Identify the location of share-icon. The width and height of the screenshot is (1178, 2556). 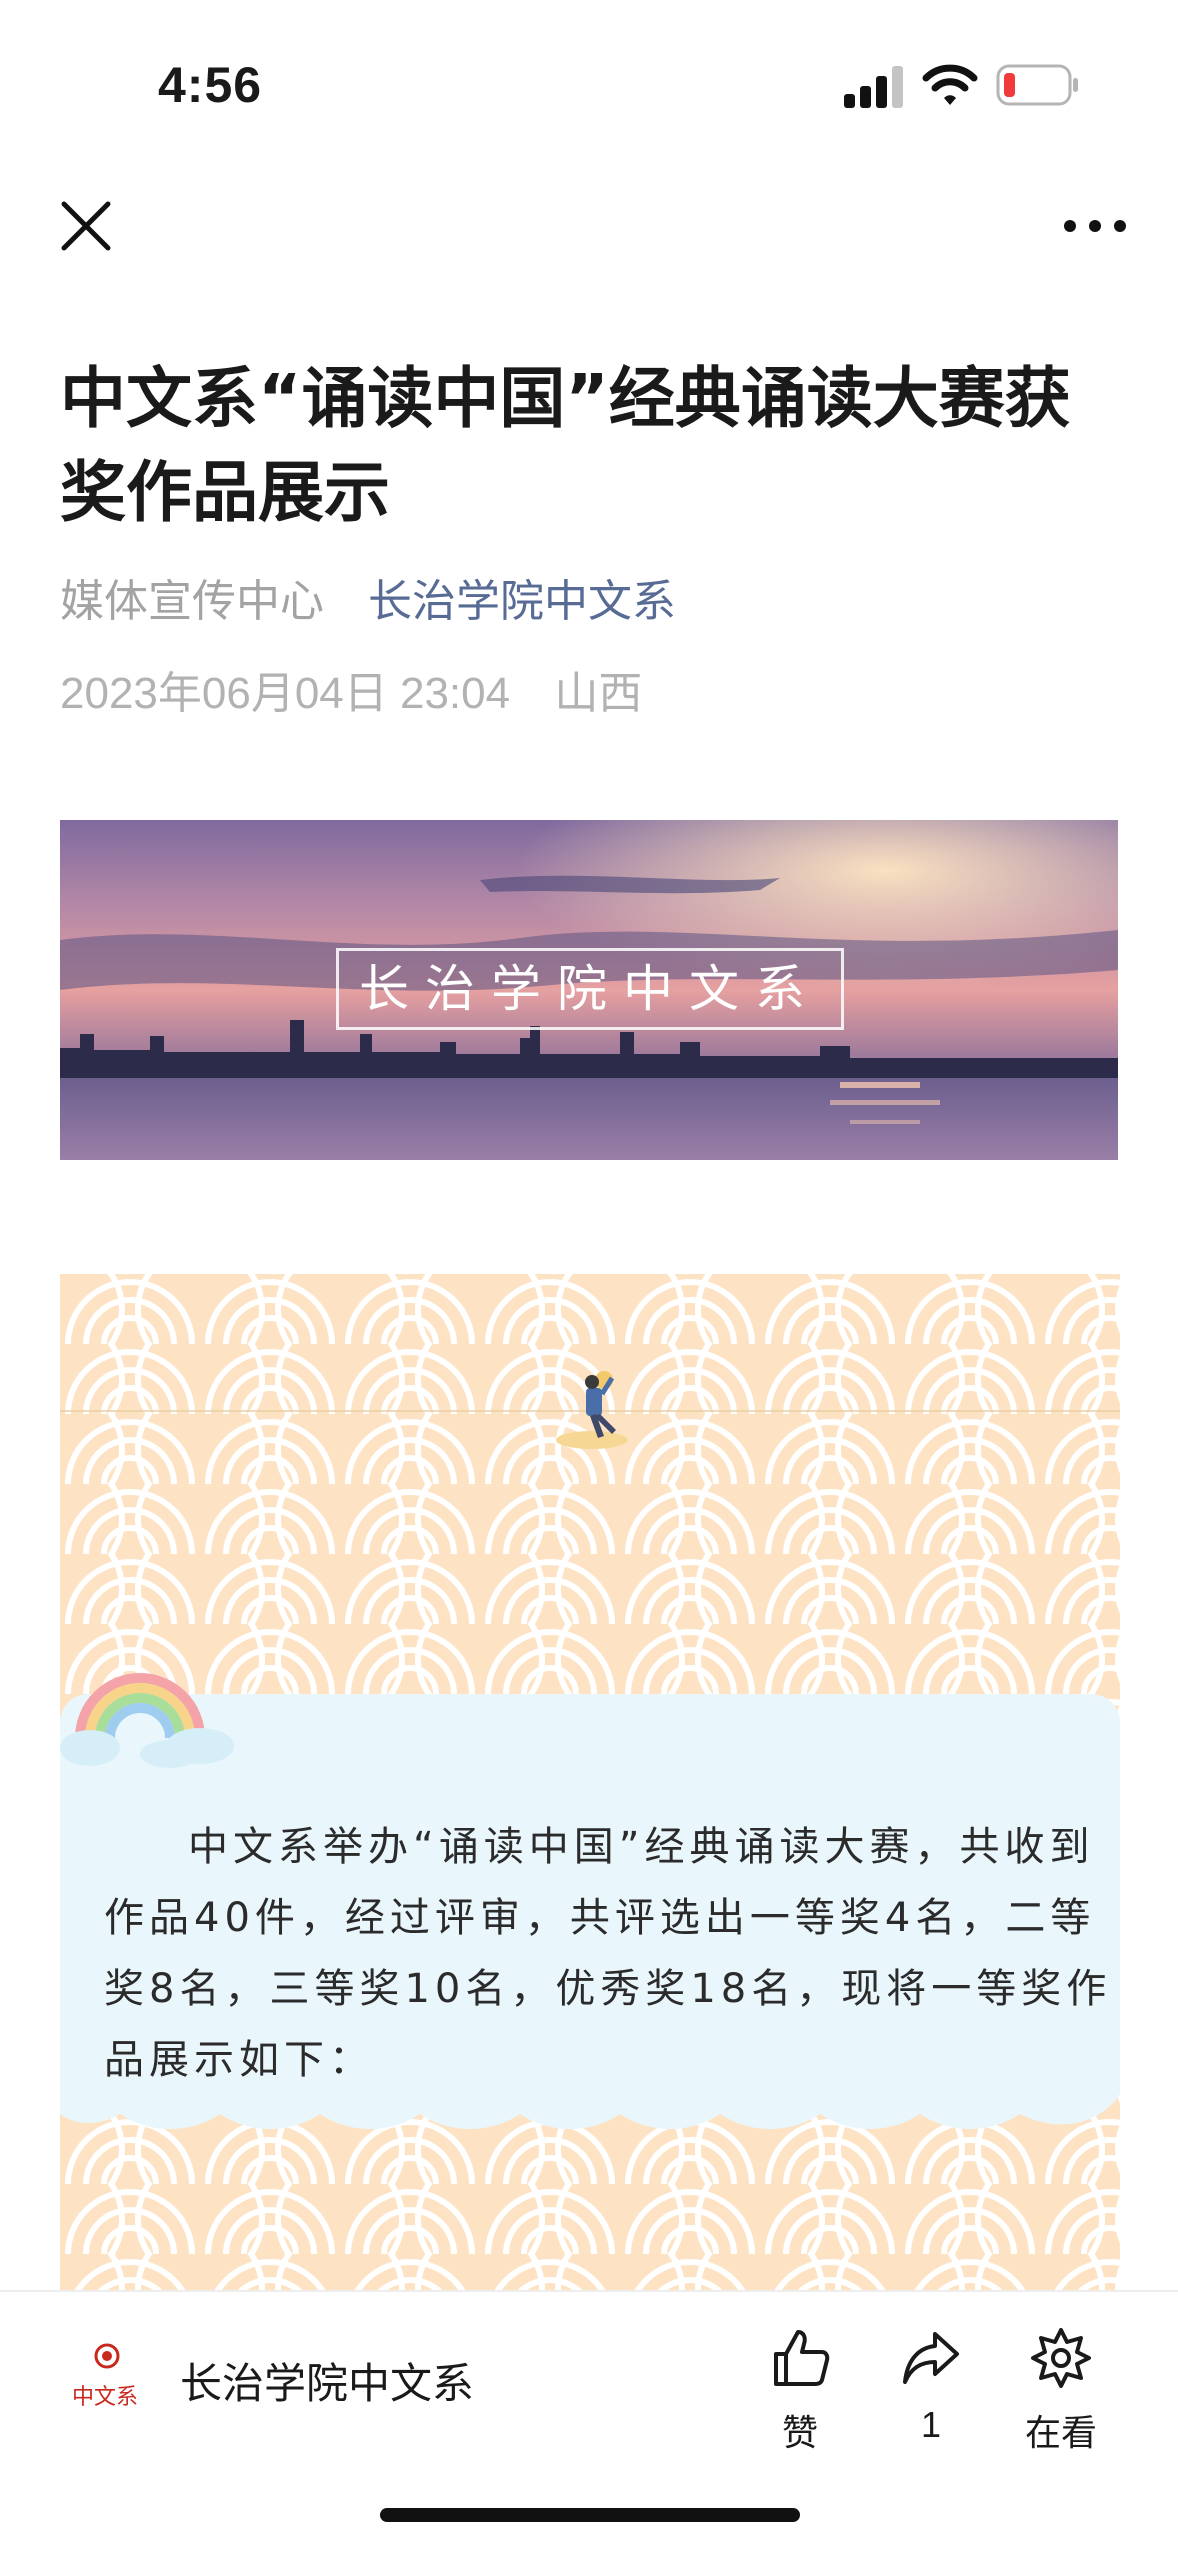
(931, 2358).